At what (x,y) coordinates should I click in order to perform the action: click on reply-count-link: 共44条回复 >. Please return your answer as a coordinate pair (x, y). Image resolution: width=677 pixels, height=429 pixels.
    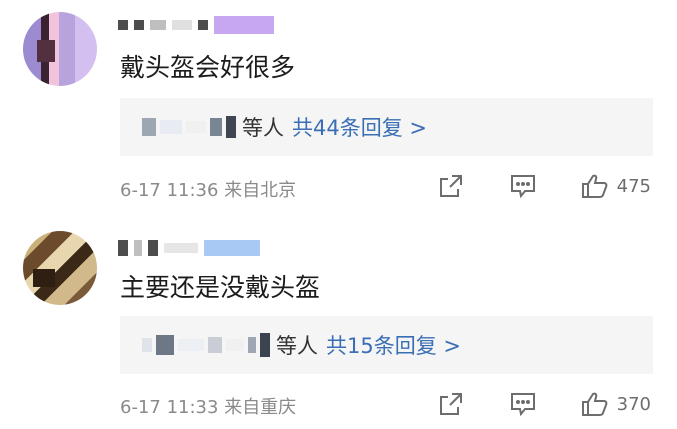
    Looking at the image, I should click on (359, 127).